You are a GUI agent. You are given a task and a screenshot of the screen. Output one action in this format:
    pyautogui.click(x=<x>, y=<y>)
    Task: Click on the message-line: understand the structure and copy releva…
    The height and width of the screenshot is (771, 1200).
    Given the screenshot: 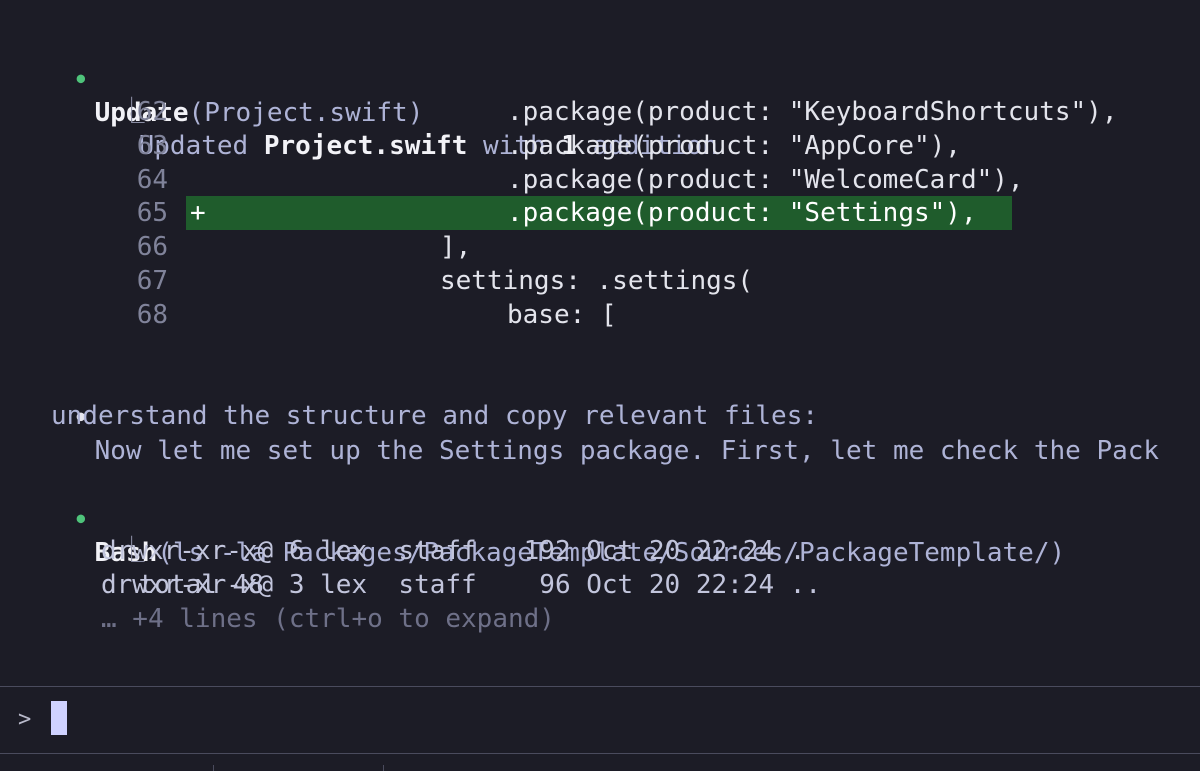 What is the action you would take?
    pyautogui.click(x=435, y=416)
    